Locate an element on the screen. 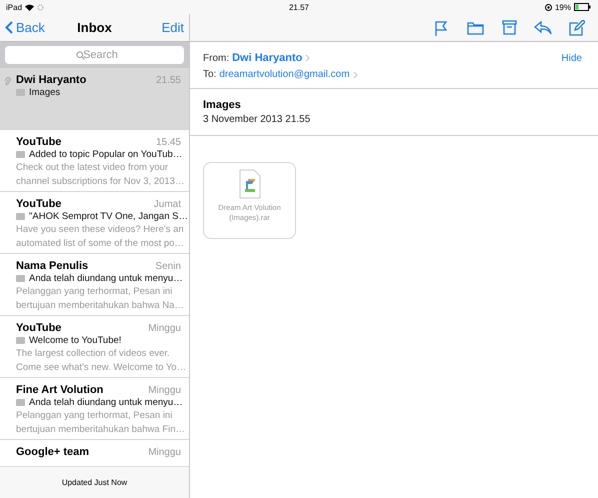 The image size is (598, 498). sender-link: Dwi Haryanto is located at coordinates (267, 58).